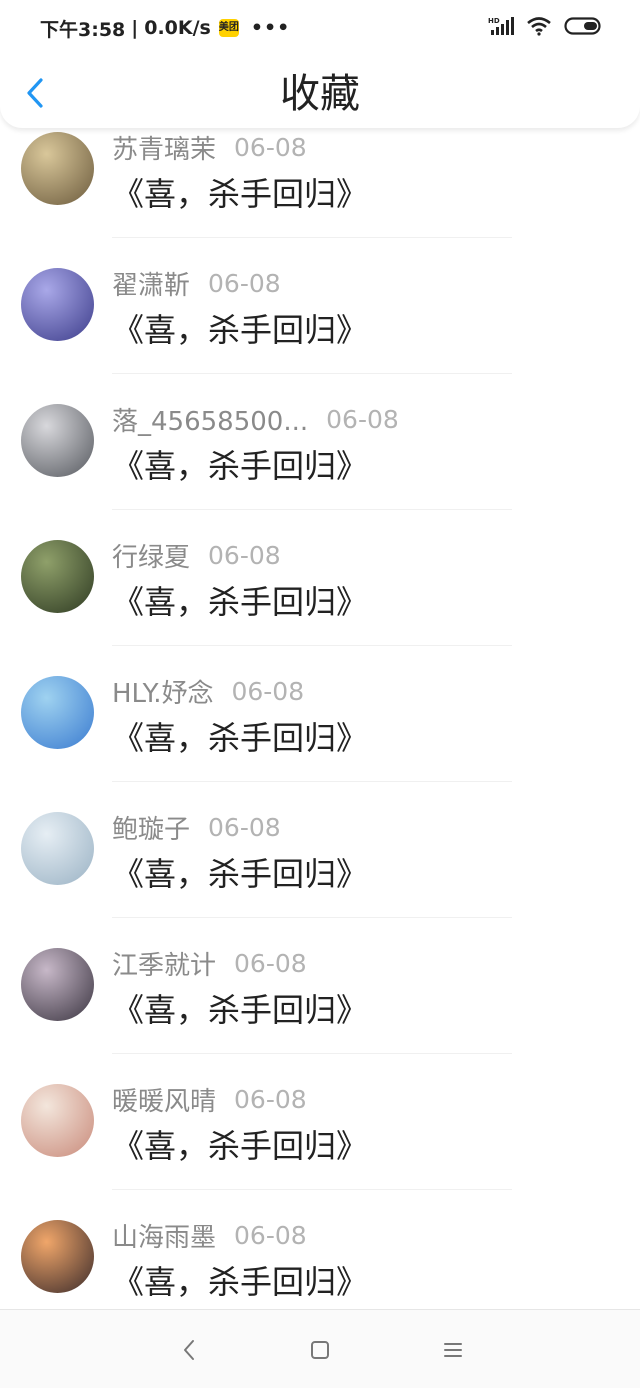 The image size is (640, 1388). What do you see at coordinates (151, 555) in the screenshot?
I see `user-name: 行绿夏` at bounding box center [151, 555].